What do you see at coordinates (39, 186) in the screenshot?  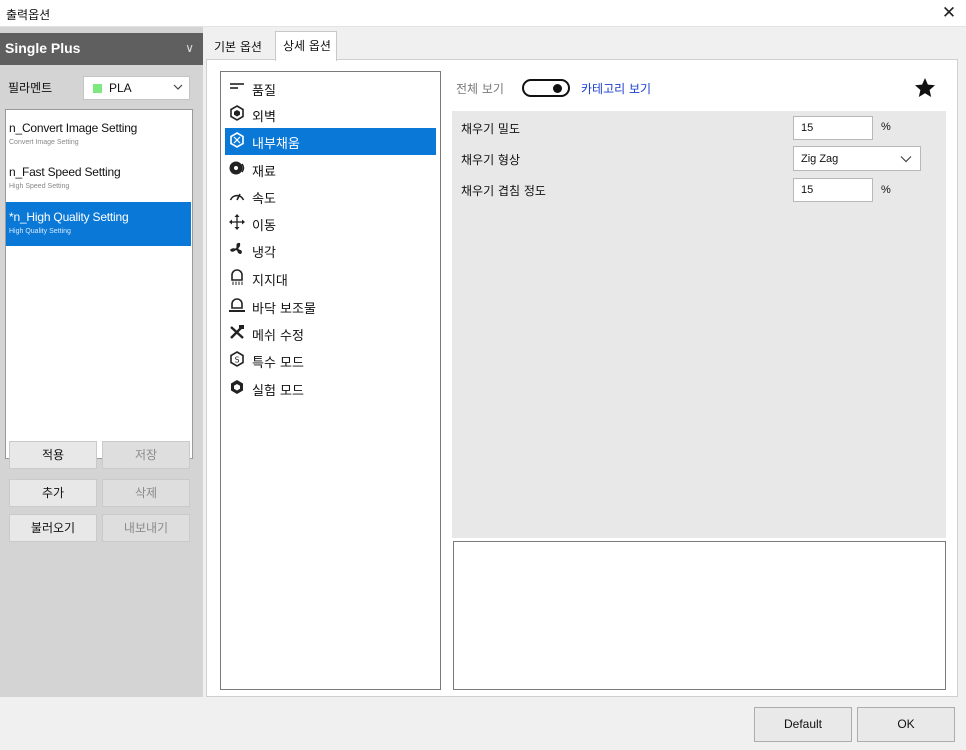 I see `profile-subtitle: High Speed Setting` at bounding box center [39, 186].